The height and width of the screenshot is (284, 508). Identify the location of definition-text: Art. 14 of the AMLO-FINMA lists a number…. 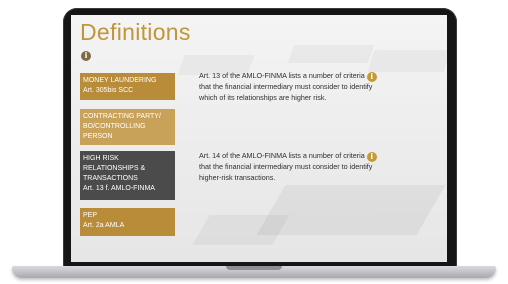
(311, 166).